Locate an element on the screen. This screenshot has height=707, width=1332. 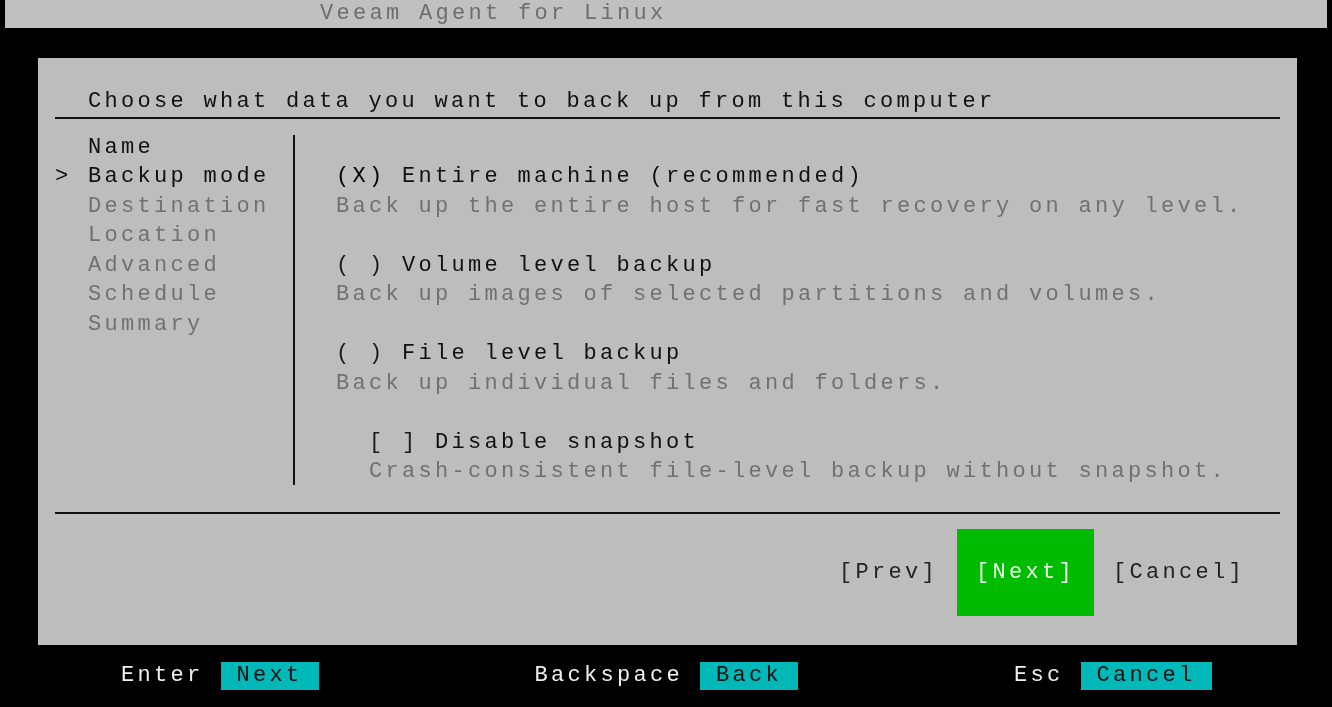
option-description: Back up the entire host for fast recovery on any level. is located at coordinates (790, 206).